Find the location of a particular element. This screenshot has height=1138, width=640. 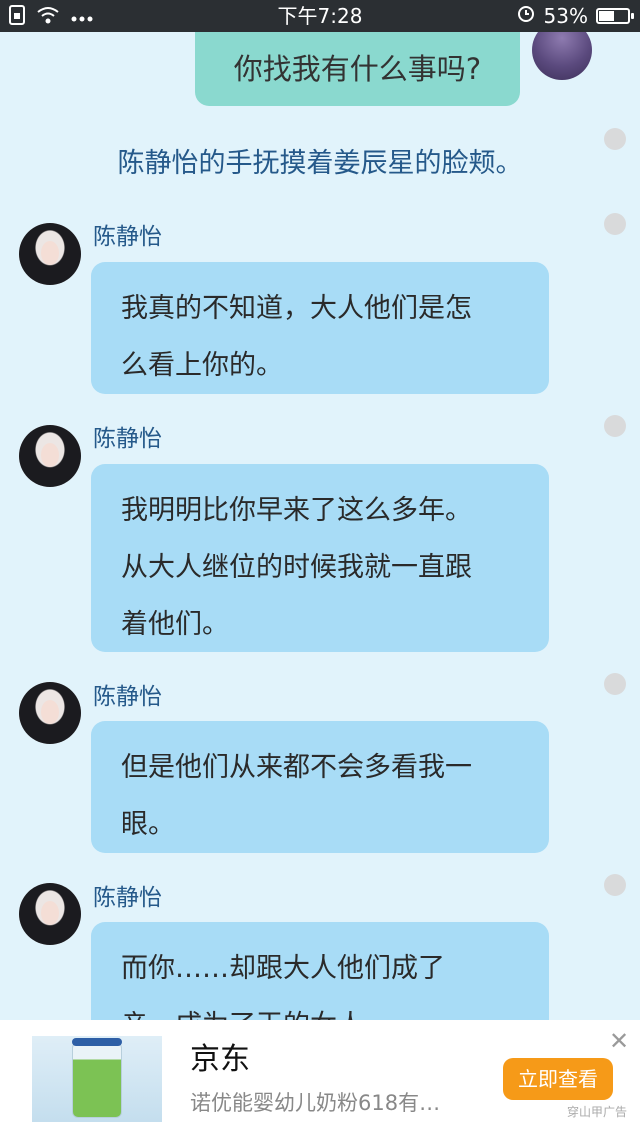

ad-source-label: 穿山甲广告 is located at coordinates (597, 1112).